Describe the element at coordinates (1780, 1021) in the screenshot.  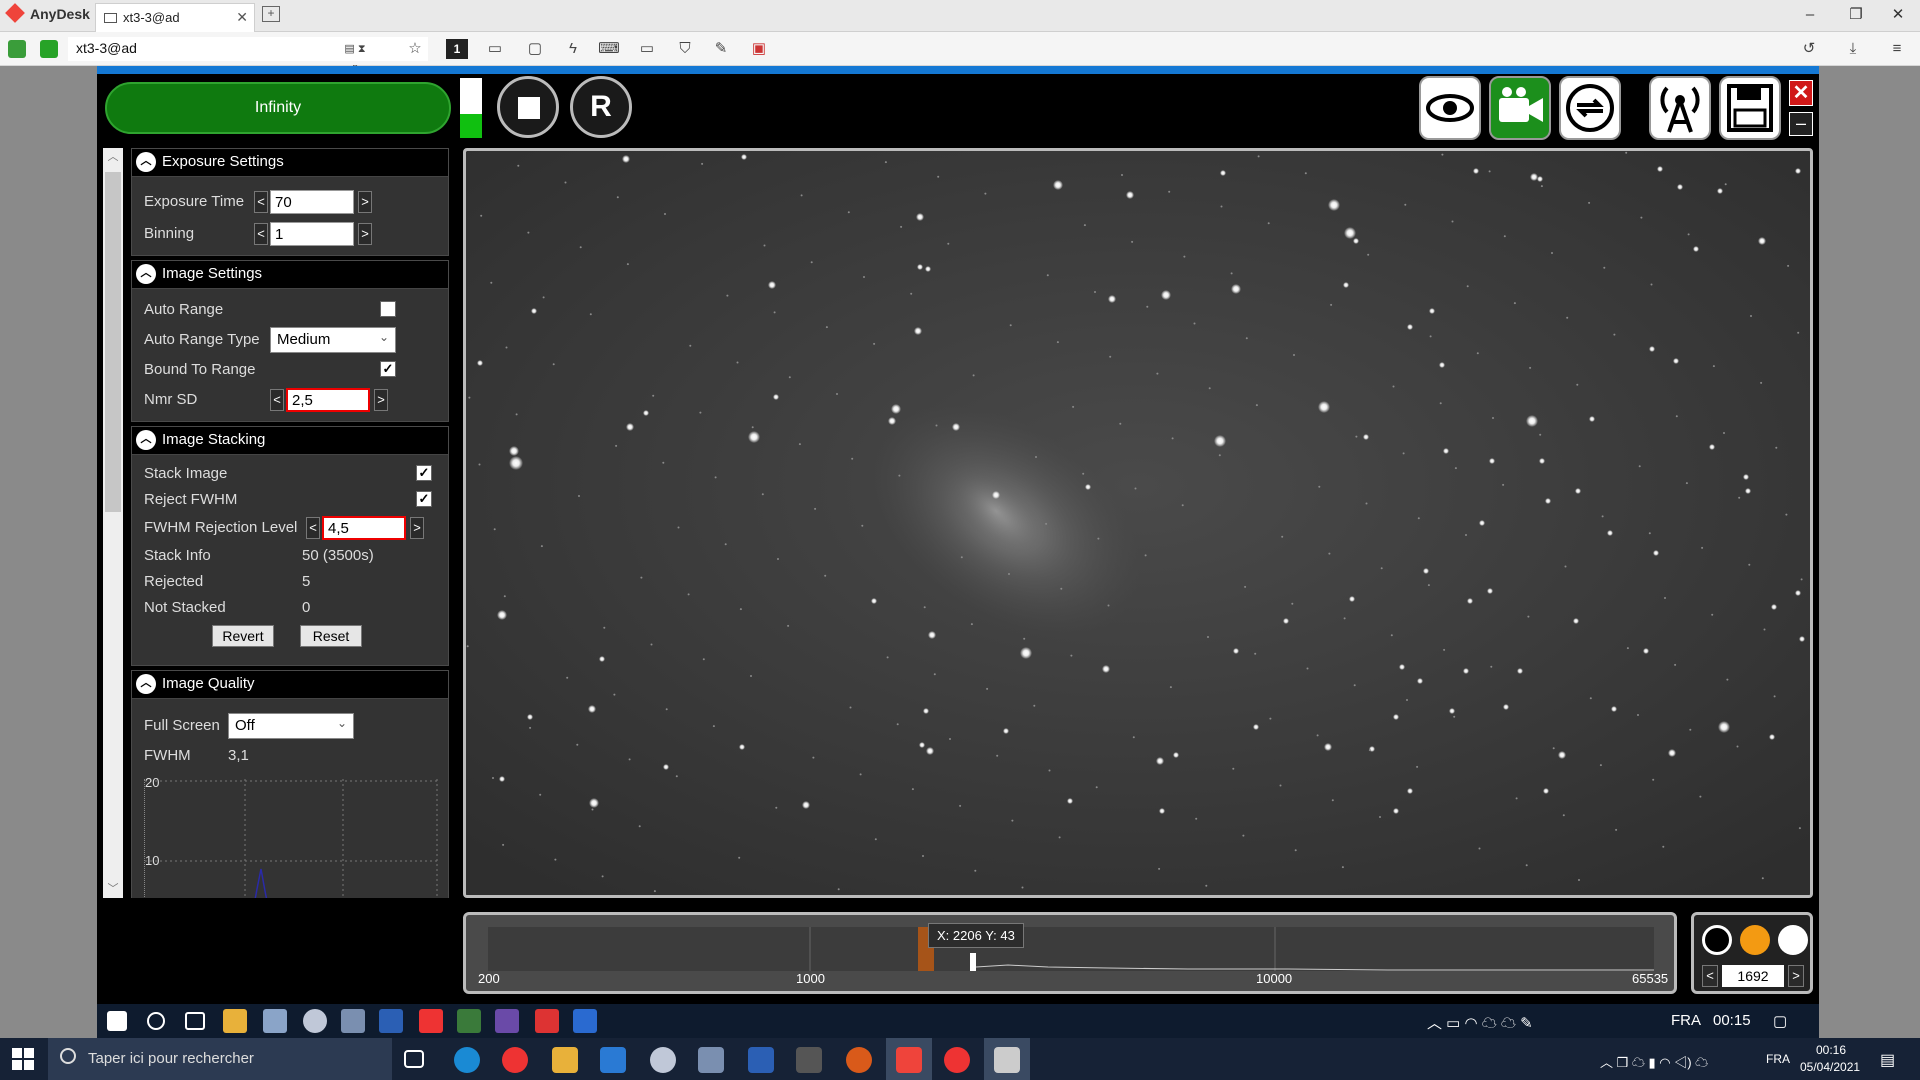
I see `remote-notification-icon: ▢` at that location.